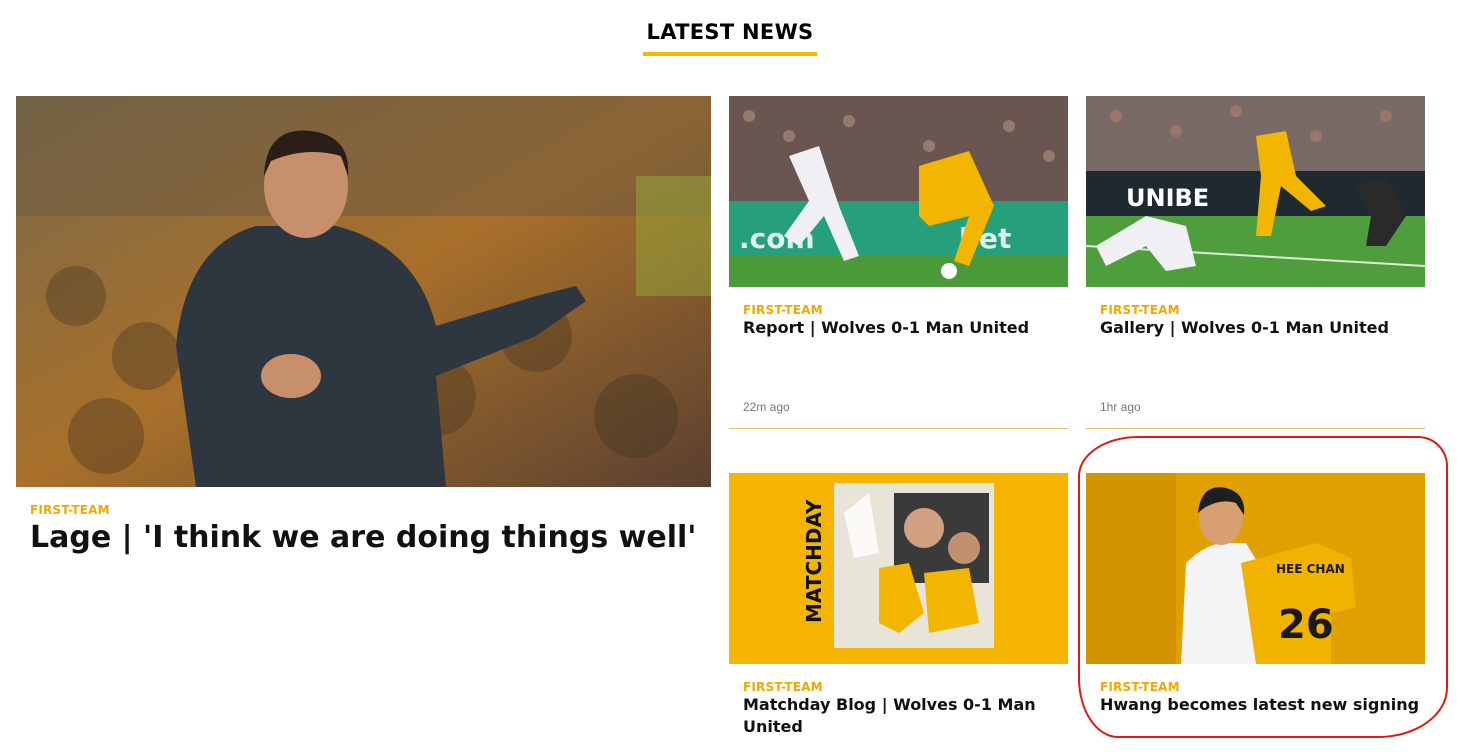 Image resolution: width=1460 pixels, height=752 pixels. Describe the element at coordinates (814, 561) in the screenshot. I see `svg-text: MATCHDAY` at that location.